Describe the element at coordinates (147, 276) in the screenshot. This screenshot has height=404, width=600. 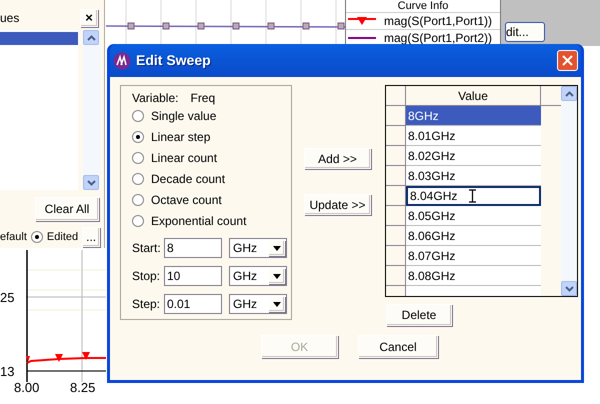
I see `field-label: Stop:` at that location.